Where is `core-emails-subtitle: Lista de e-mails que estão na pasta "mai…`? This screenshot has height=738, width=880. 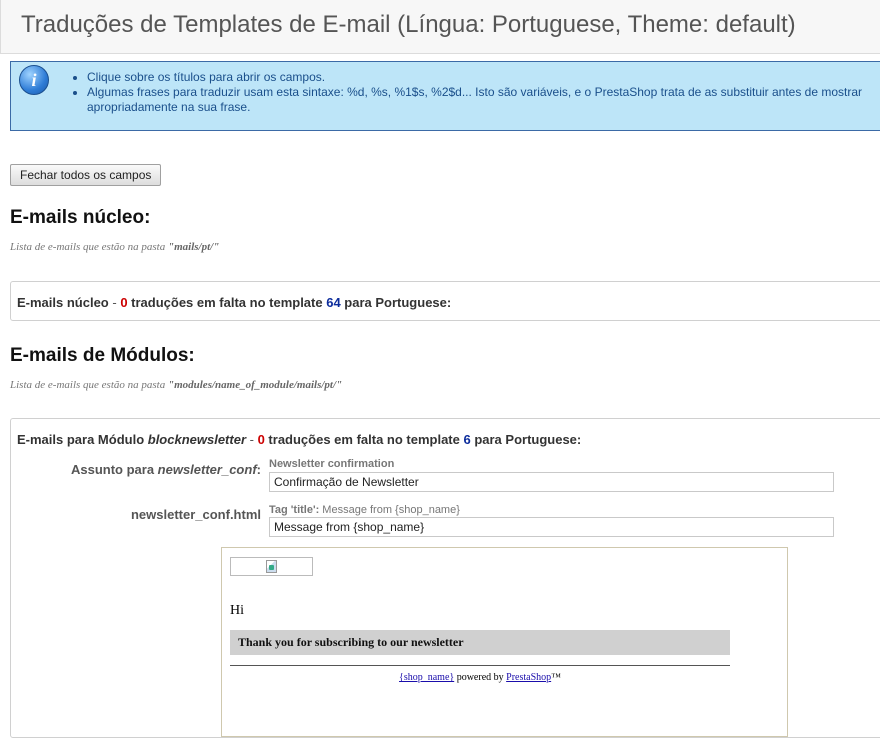
core-emails-subtitle: Lista de e-mails que estão na pasta "mai… is located at coordinates (115, 247).